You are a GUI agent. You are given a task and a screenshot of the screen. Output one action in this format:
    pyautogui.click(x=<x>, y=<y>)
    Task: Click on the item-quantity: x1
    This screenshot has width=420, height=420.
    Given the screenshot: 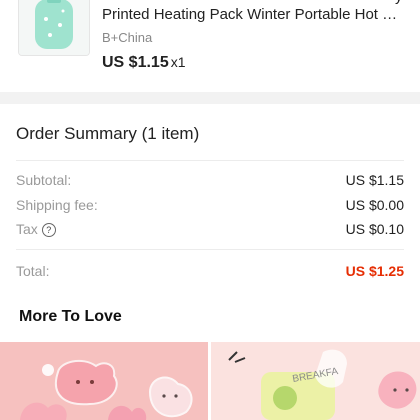 What is the action you would take?
    pyautogui.click(x=178, y=62)
    